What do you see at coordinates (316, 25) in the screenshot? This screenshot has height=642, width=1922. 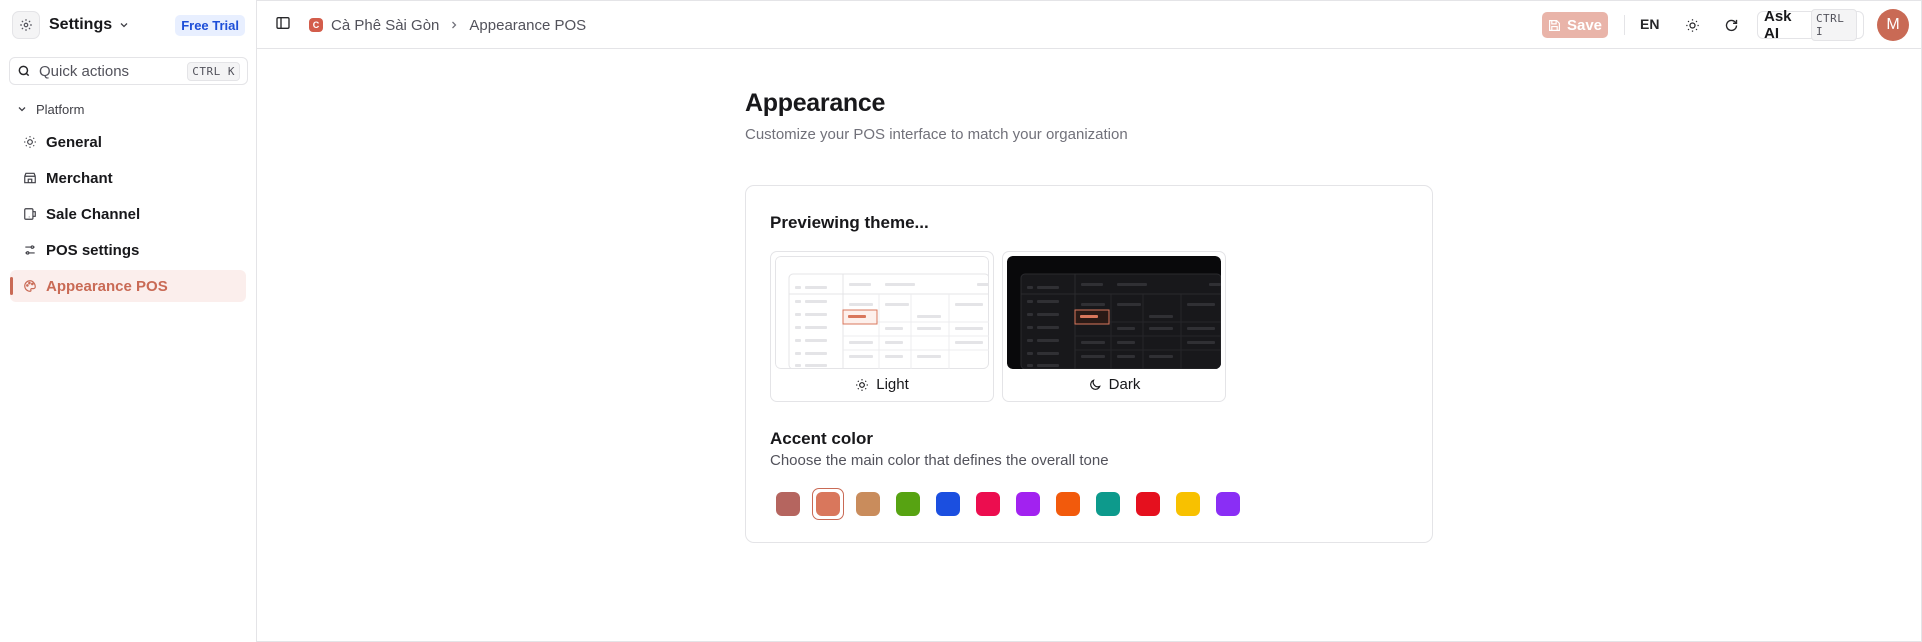 I see `org-logo: C` at bounding box center [316, 25].